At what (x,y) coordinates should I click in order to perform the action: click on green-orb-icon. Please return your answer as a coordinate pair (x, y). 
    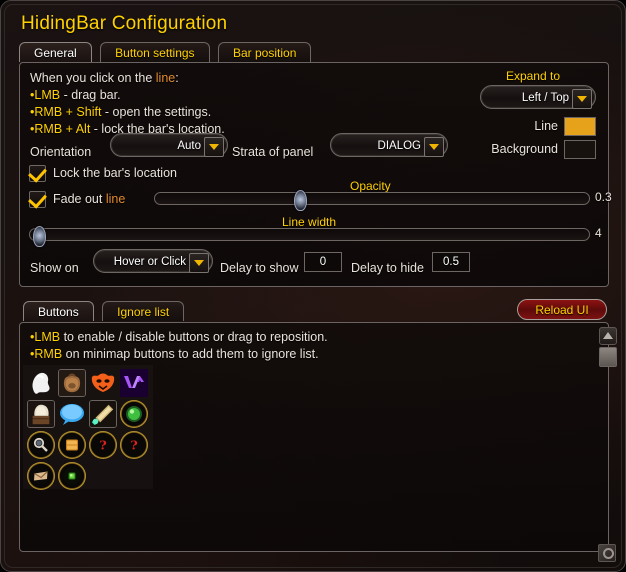
    Looking at the image, I should click on (134, 414).